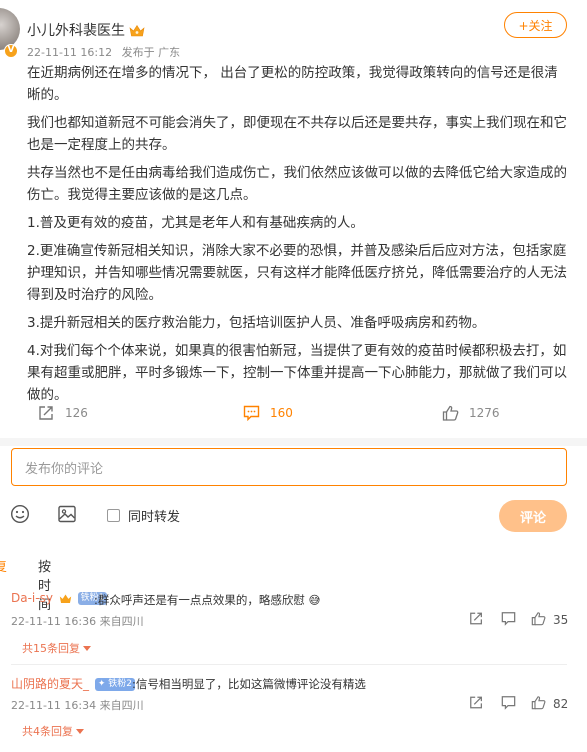 This screenshot has width=587, height=752. I want to click on like-button: 1276, so click(471, 413).